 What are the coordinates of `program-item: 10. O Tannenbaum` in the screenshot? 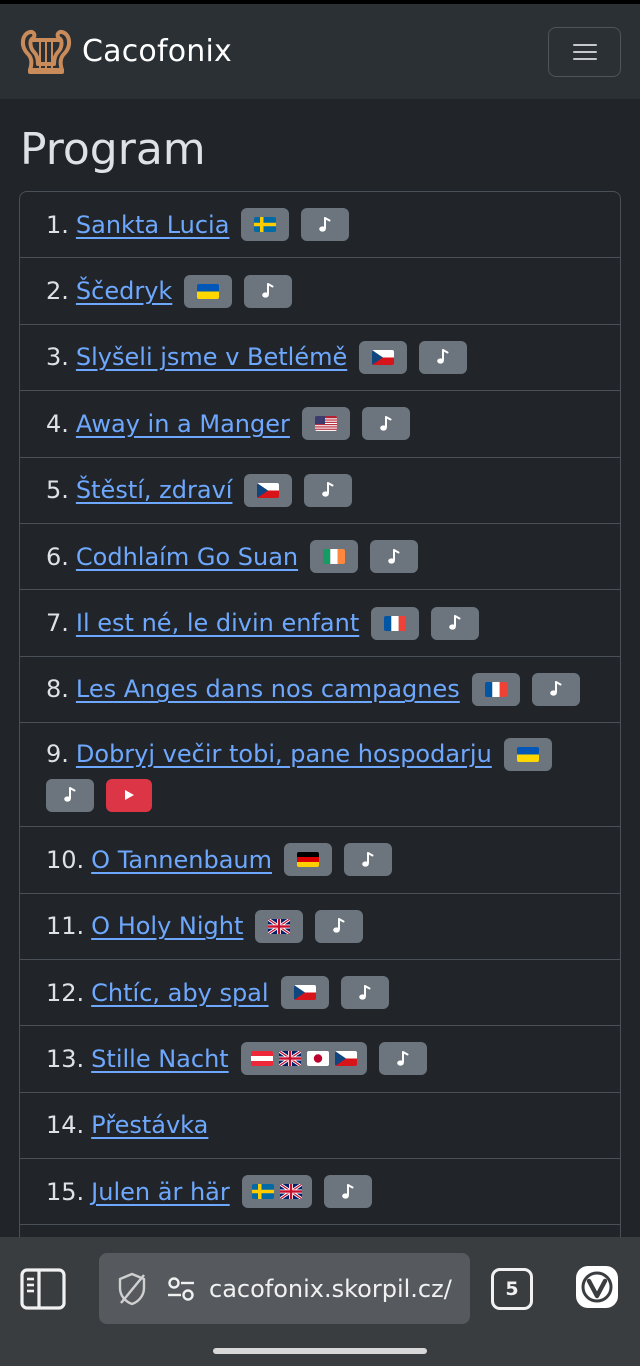 It's located at (320, 860).